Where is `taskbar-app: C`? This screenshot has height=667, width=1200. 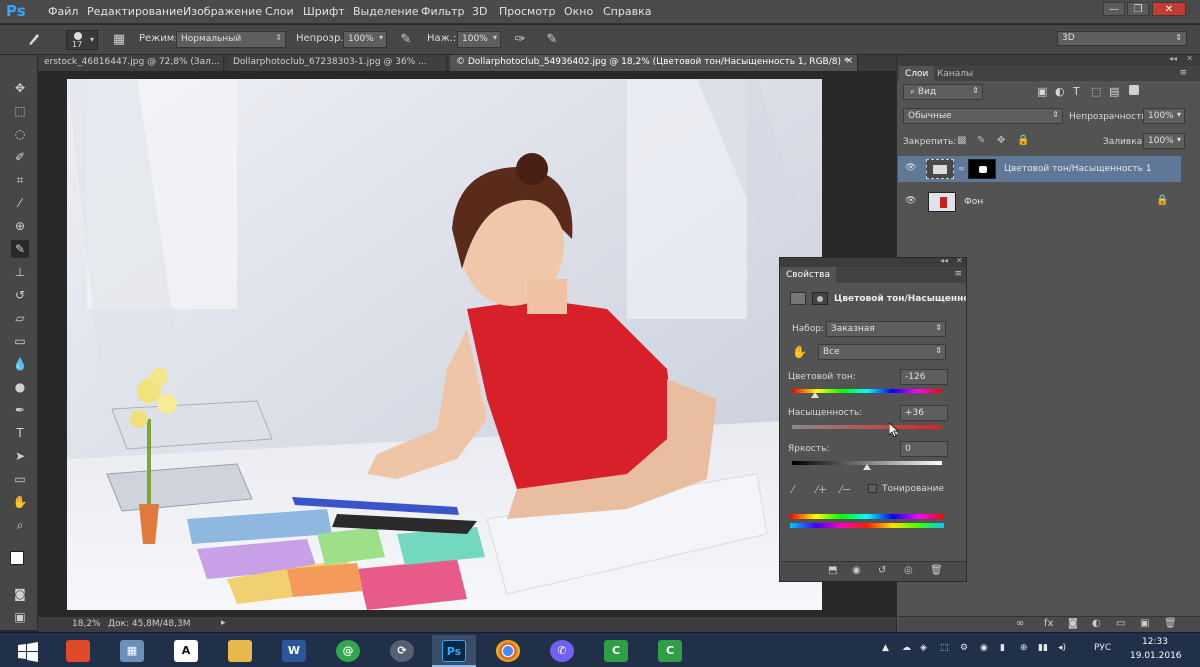
taskbar-app: C is located at coordinates (670, 651).